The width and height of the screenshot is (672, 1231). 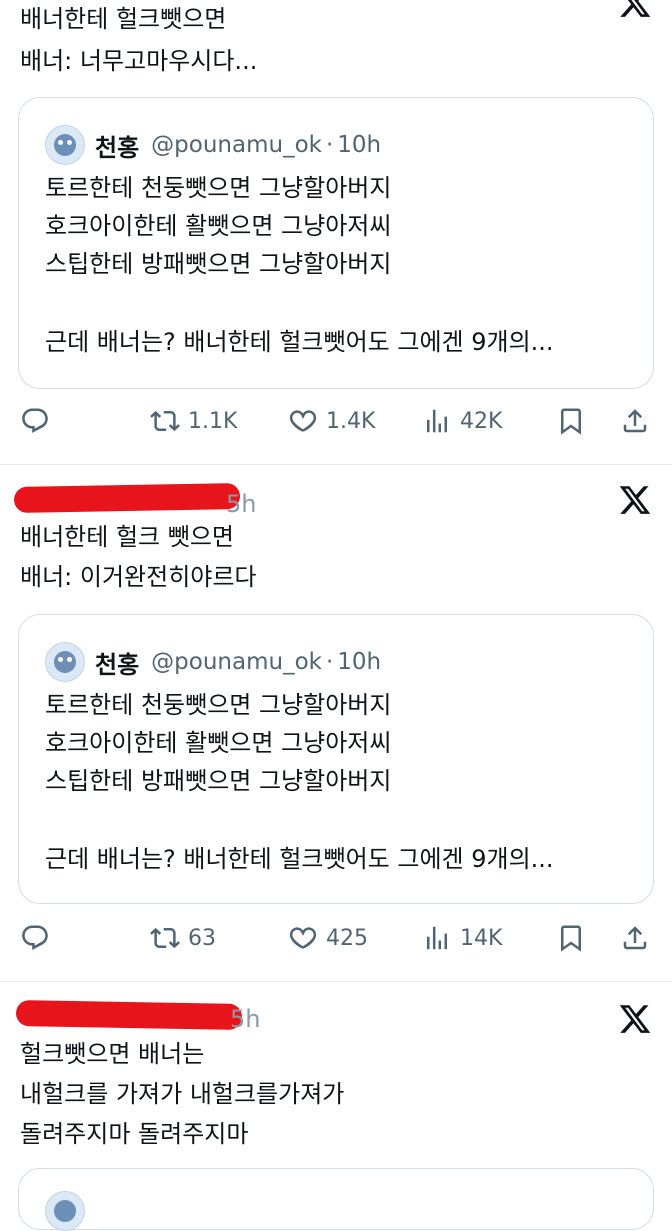 I want to click on retweet-button: 63, so click(x=183, y=938).